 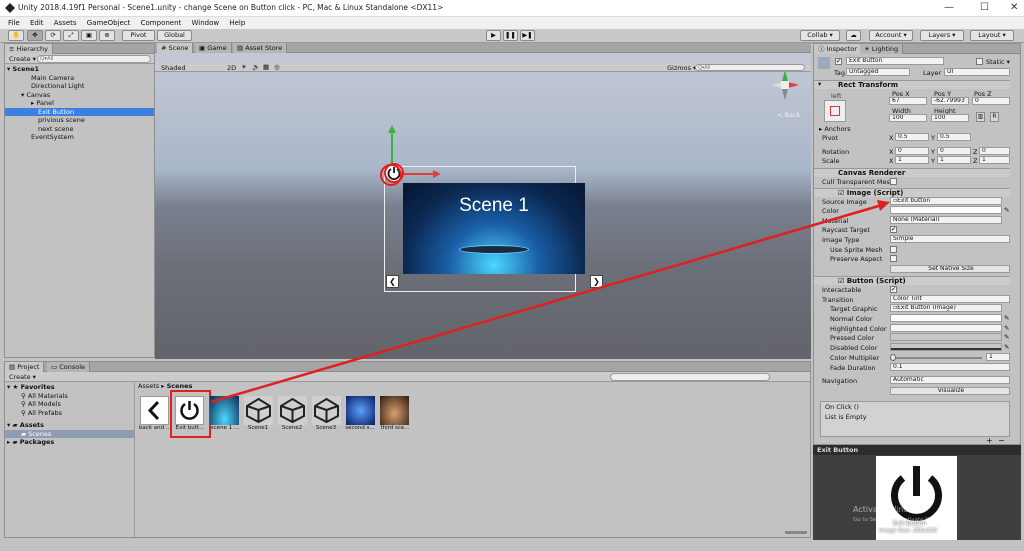 I want to click on navigation-dropdown: Automatic, so click(x=950, y=380).